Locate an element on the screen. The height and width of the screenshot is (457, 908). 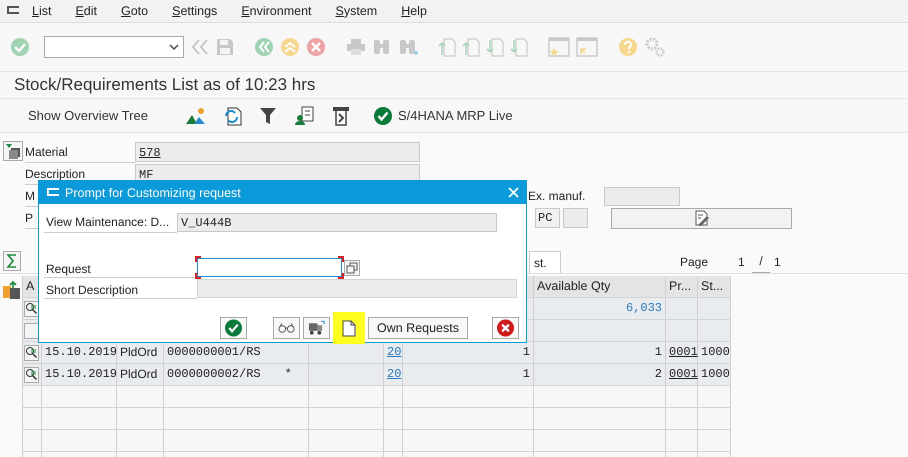
truck-icon is located at coordinates (316, 328).